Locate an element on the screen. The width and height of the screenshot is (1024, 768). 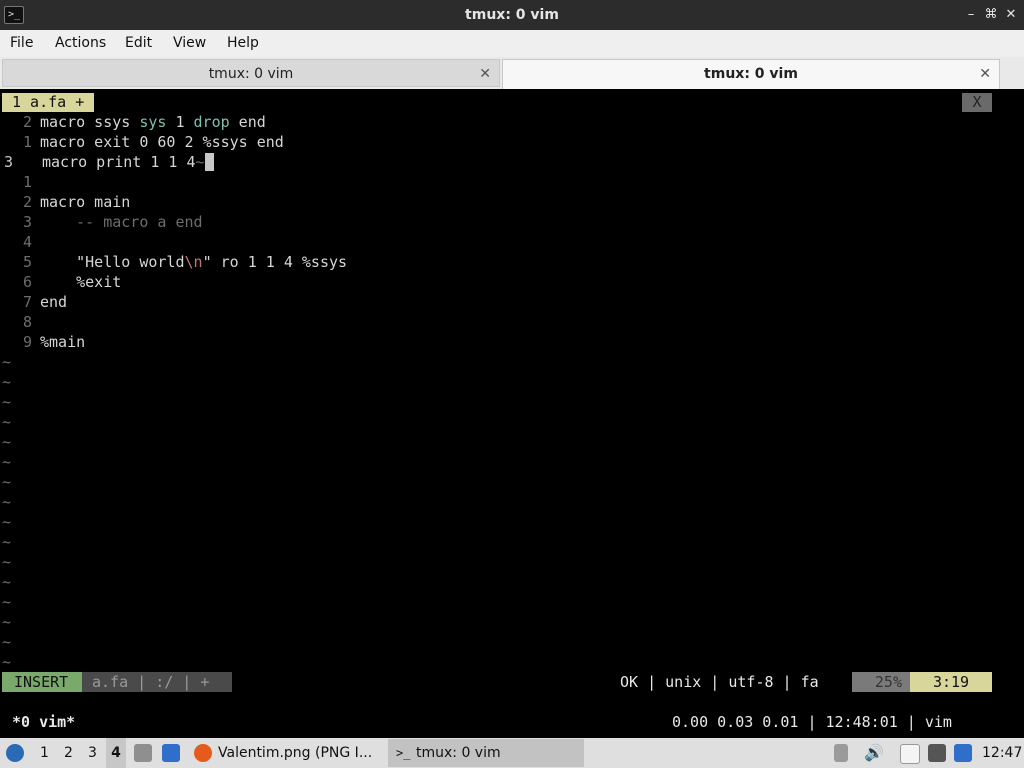
code-line: 3 -- macro a end is located at coordinates (101, 222).